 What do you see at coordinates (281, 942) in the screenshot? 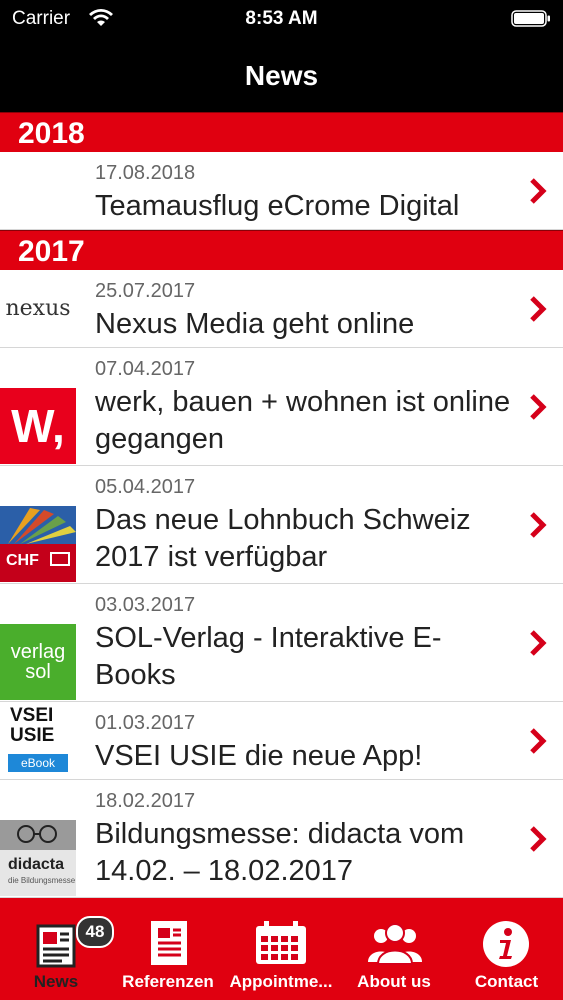
I see `calendar-icon` at bounding box center [281, 942].